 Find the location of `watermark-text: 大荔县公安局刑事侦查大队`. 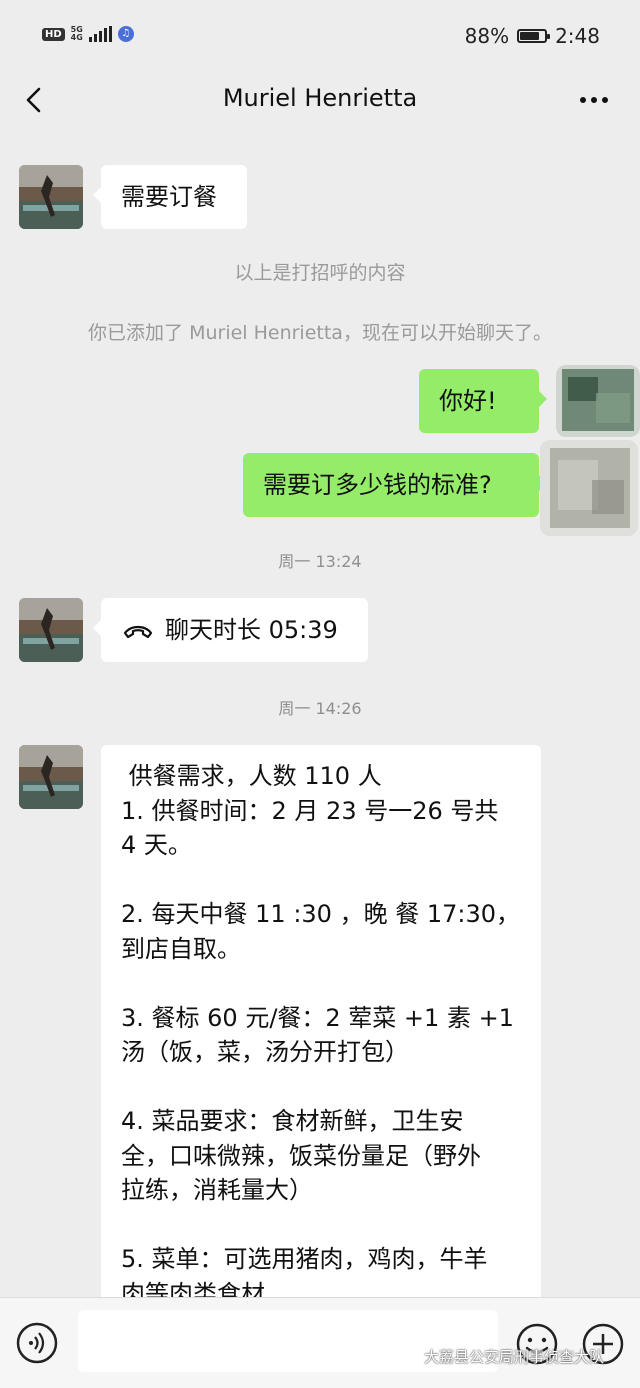

watermark-text: 大荔县公安局刑事侦查大队 is located at coordinates (514, 1357).